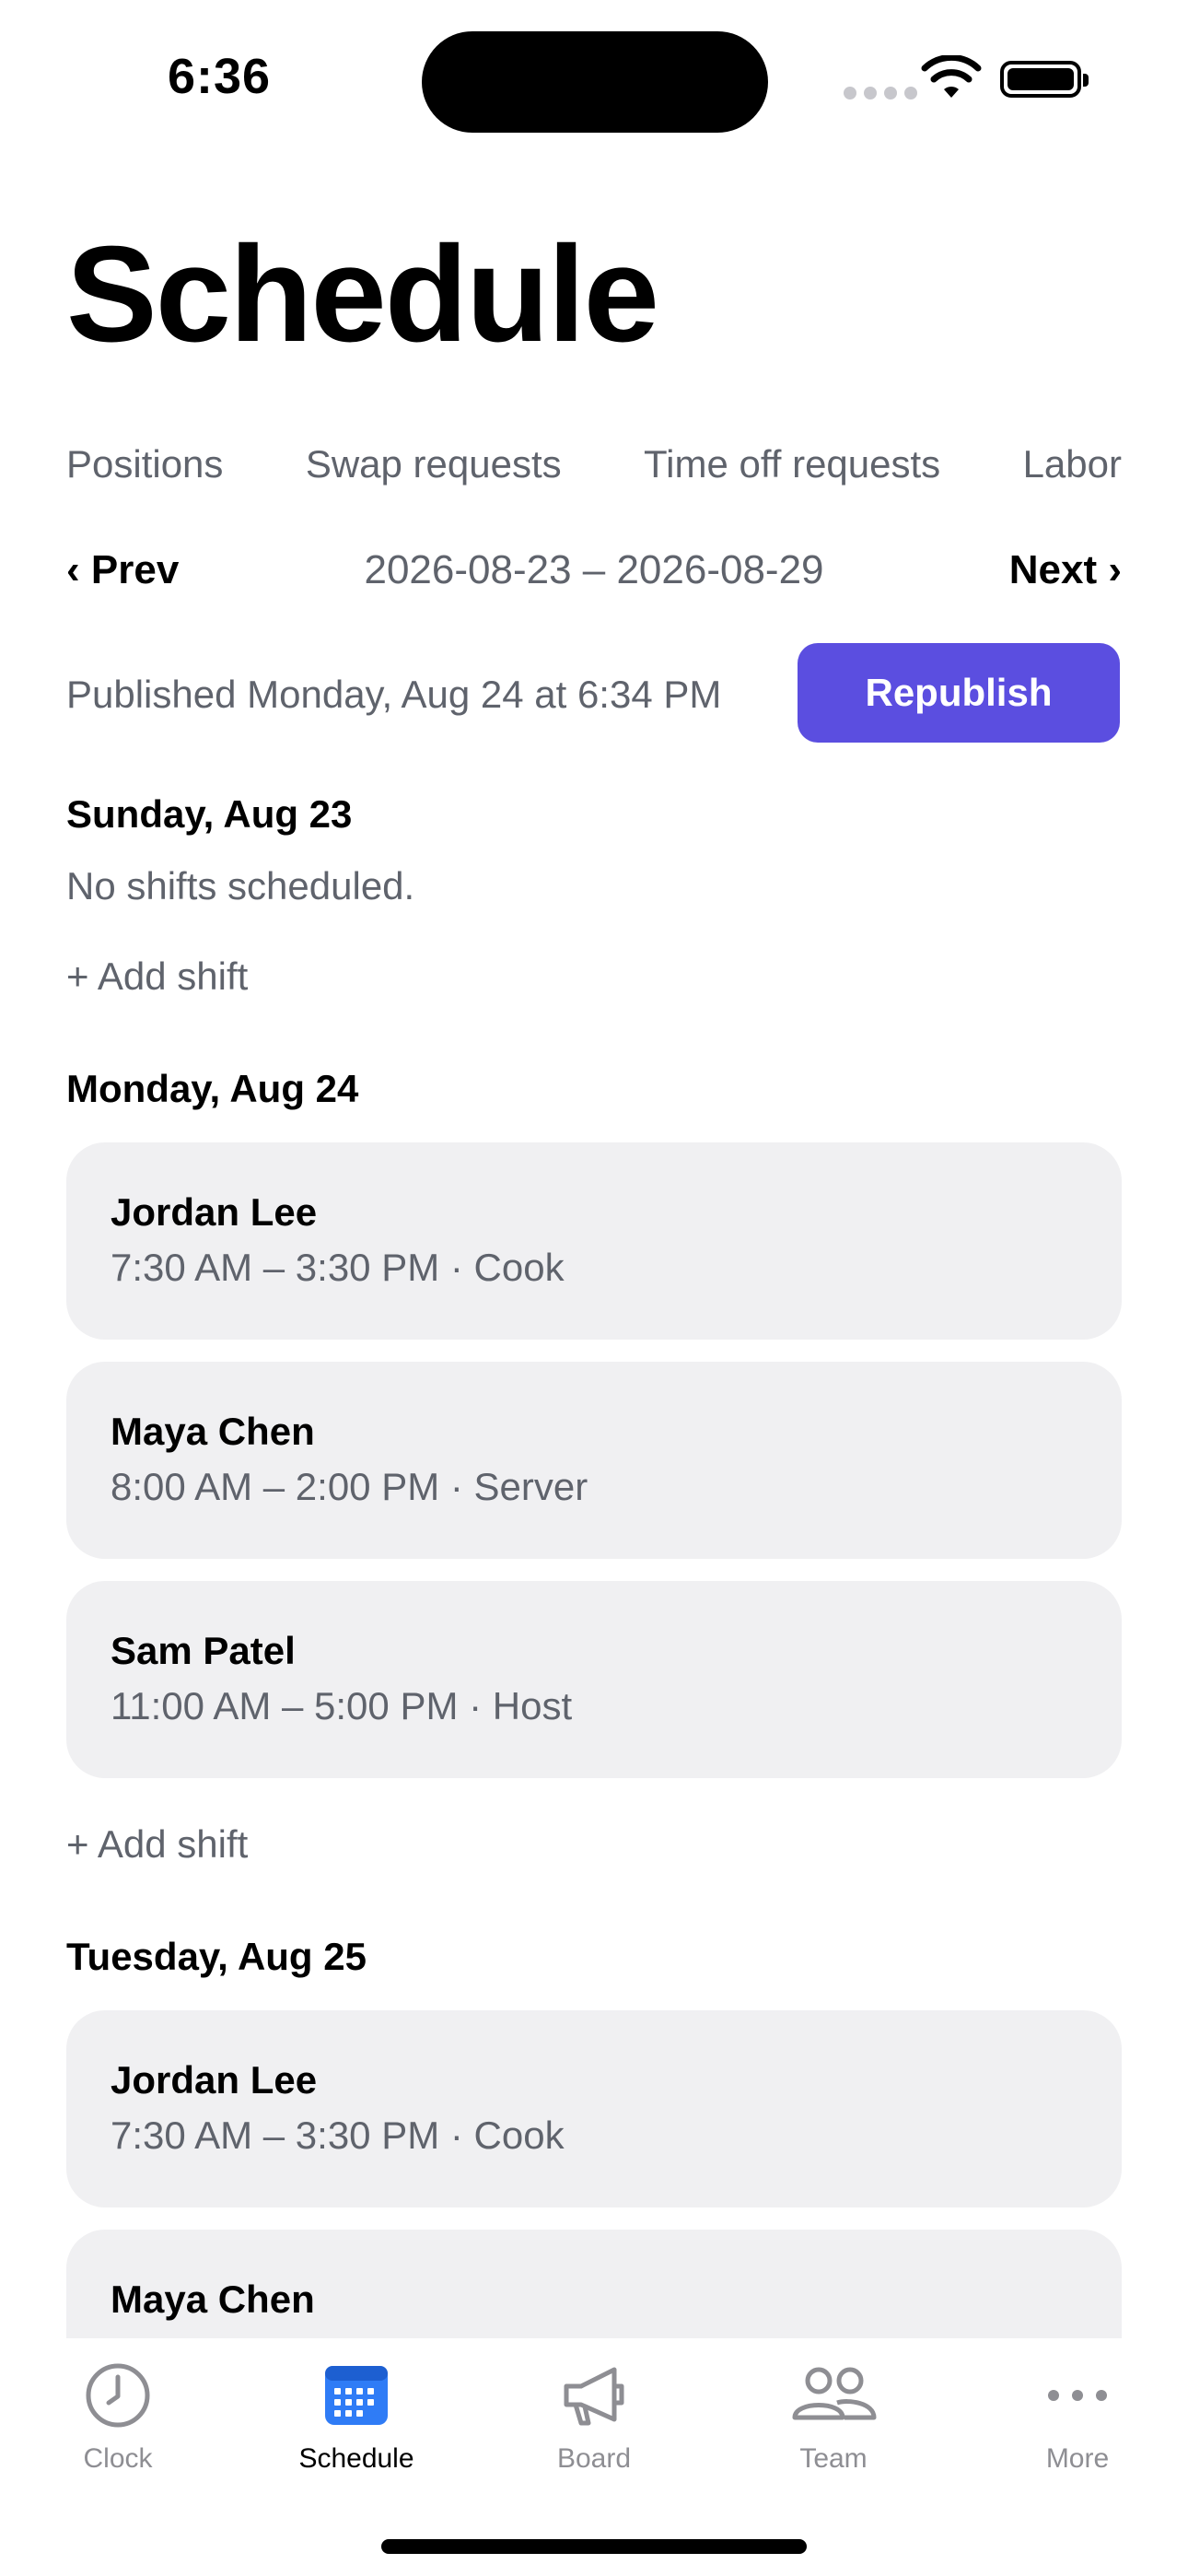 This screenshot has width=1188, height=2576. I want to click on tab-clock: Clock, so click(118, 2428).